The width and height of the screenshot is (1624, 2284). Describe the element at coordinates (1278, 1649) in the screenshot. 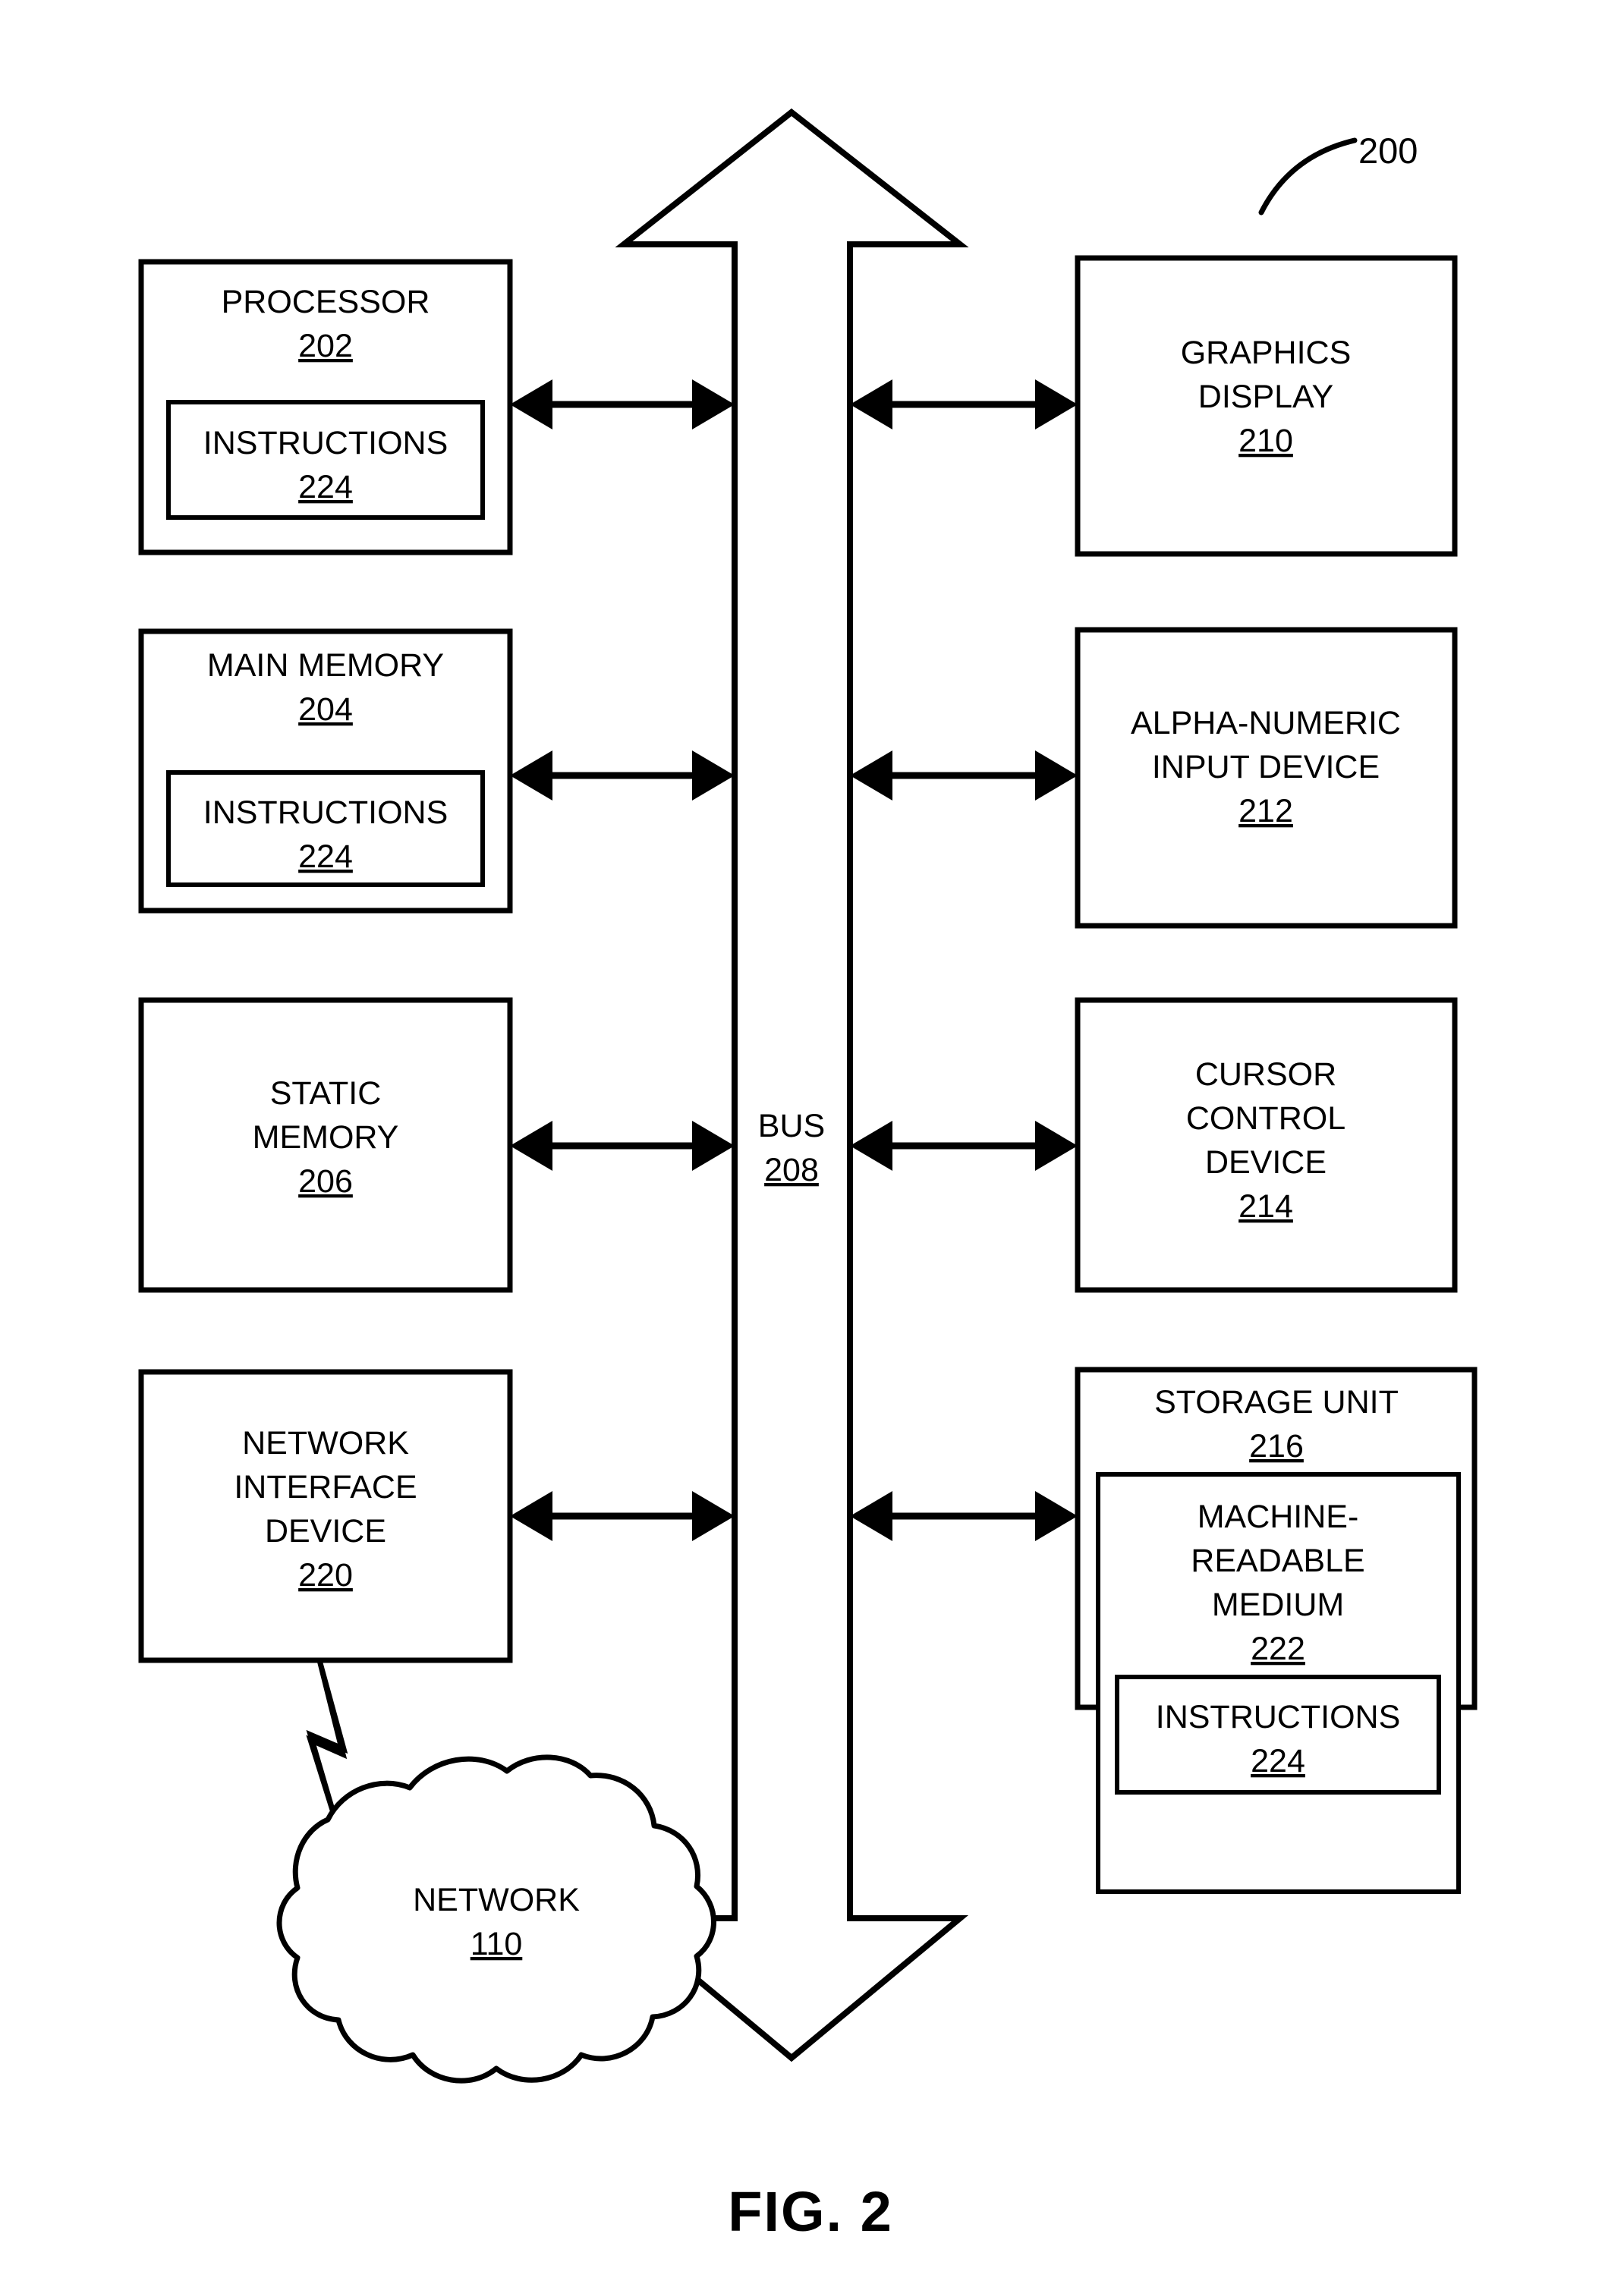

I see `machine-readable-medium-number: 222` at that location.